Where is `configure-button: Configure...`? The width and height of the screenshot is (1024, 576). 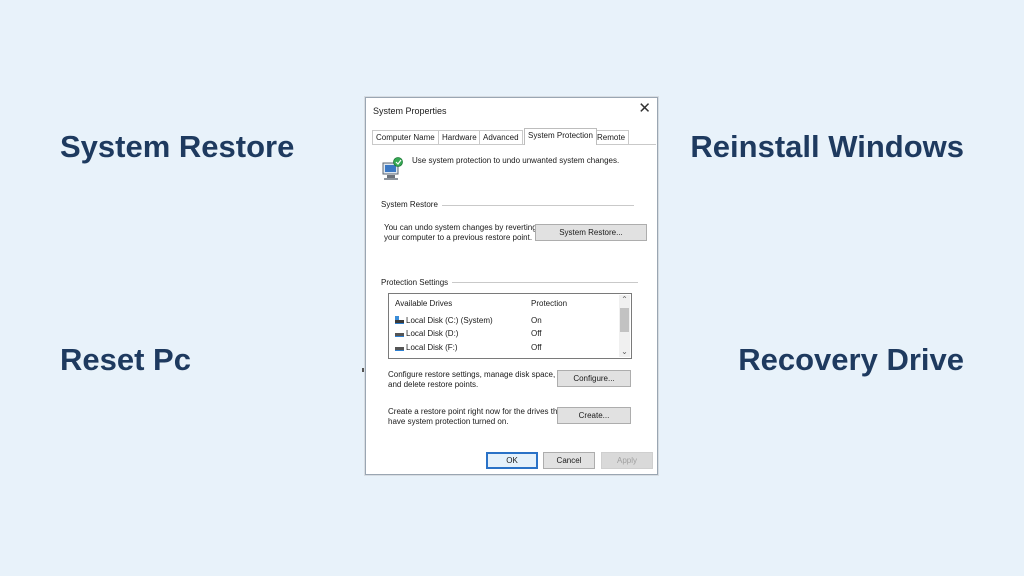 configure-button: Configure... is located at coordinates (594, 378).